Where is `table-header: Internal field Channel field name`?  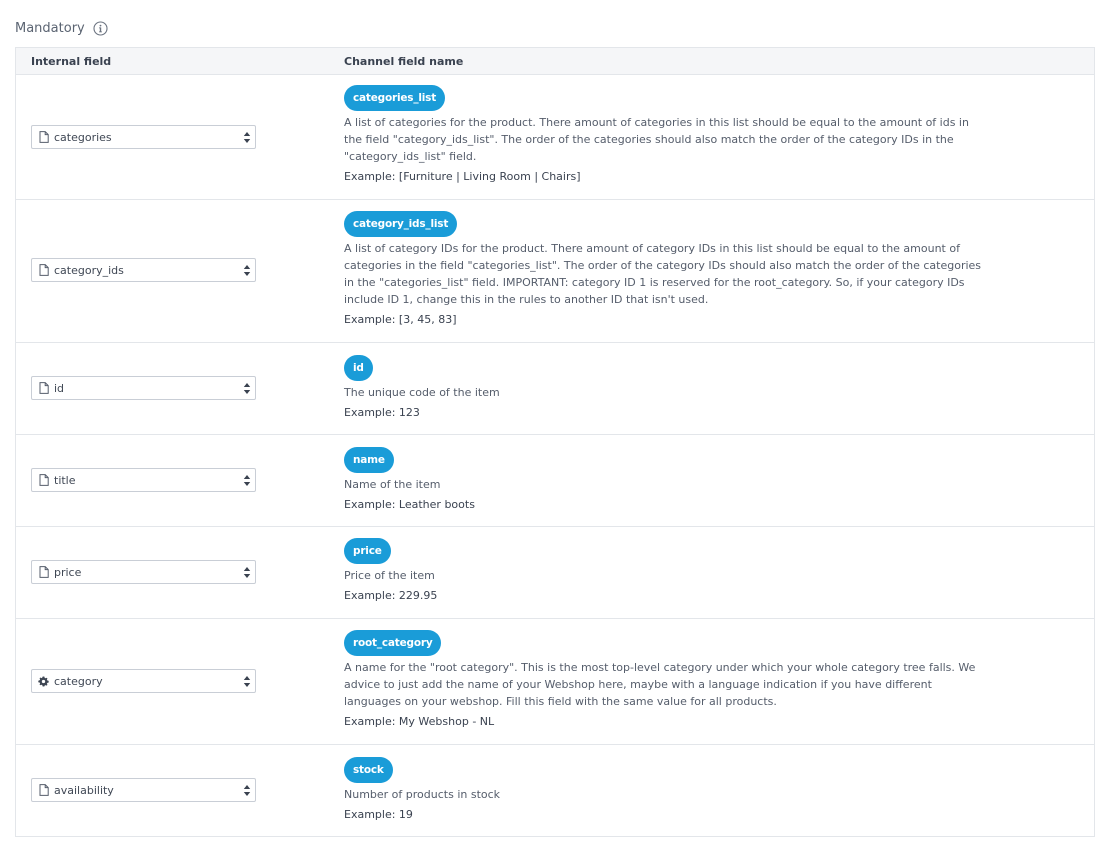 table-header: Internal field Channel field name is located at coordinates (555, 61).